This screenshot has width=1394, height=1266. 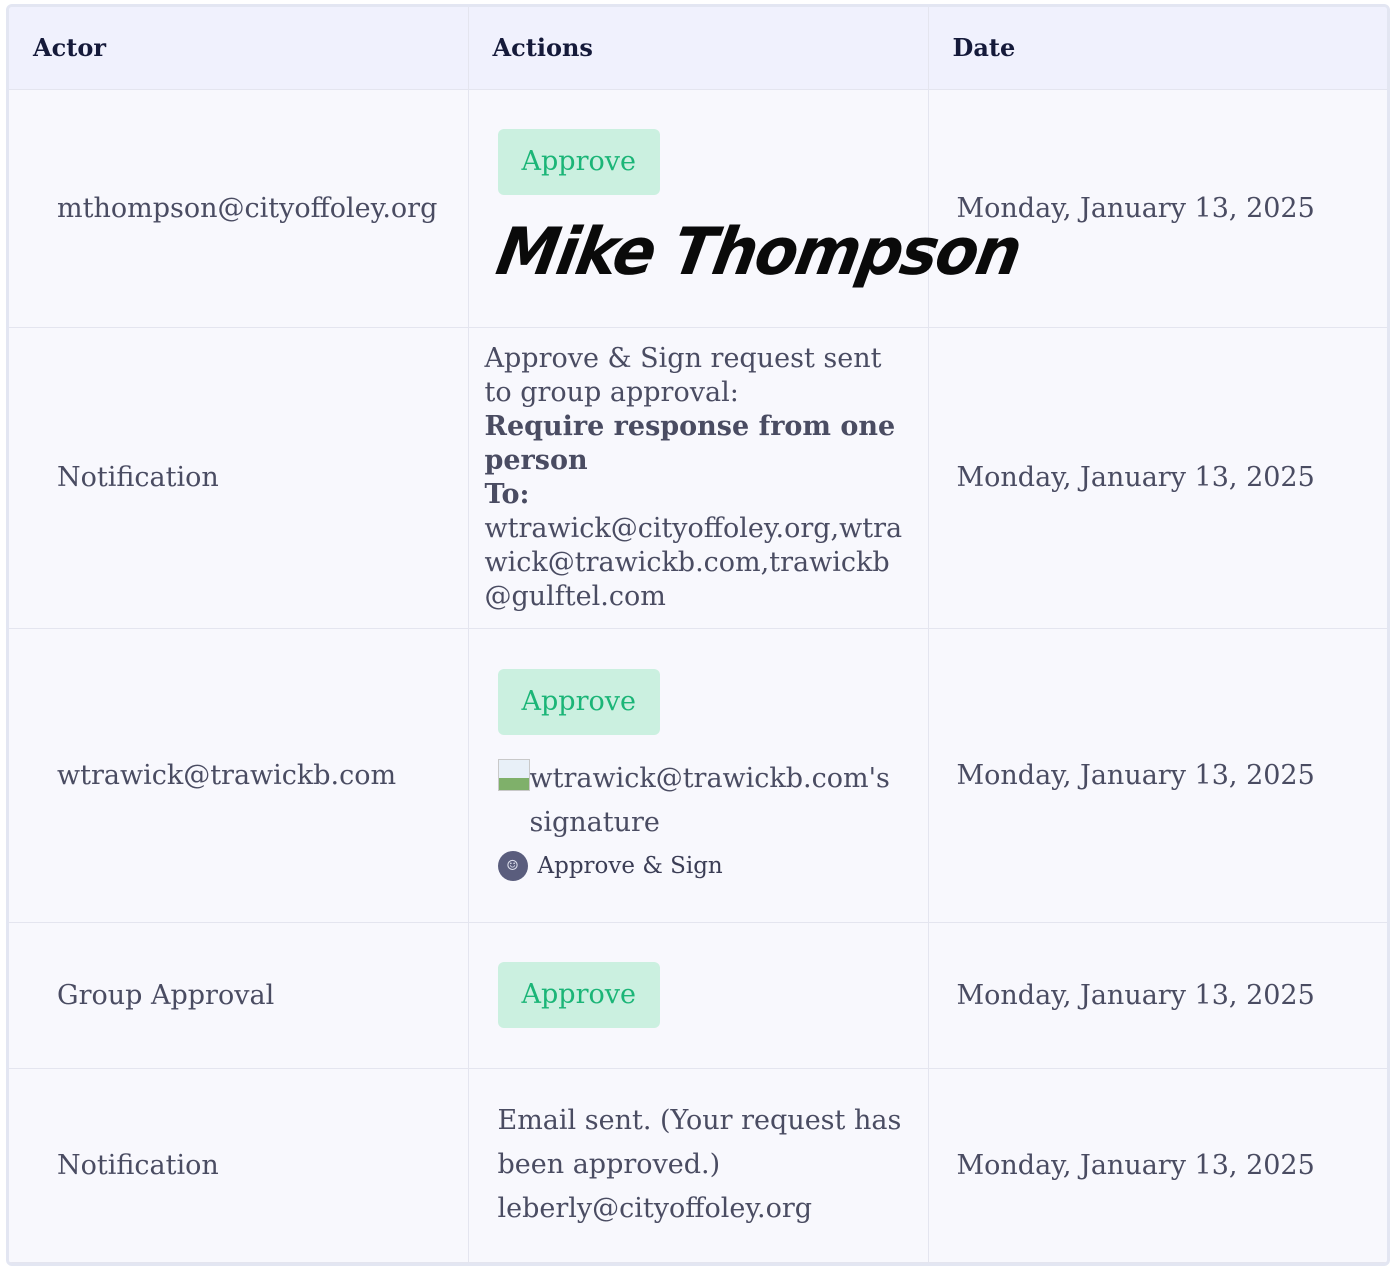 What do you see at coordinates (512, 866) in the screenshot?
I see `user-avatar-icon: ☺` at bounding box center [512, 866].